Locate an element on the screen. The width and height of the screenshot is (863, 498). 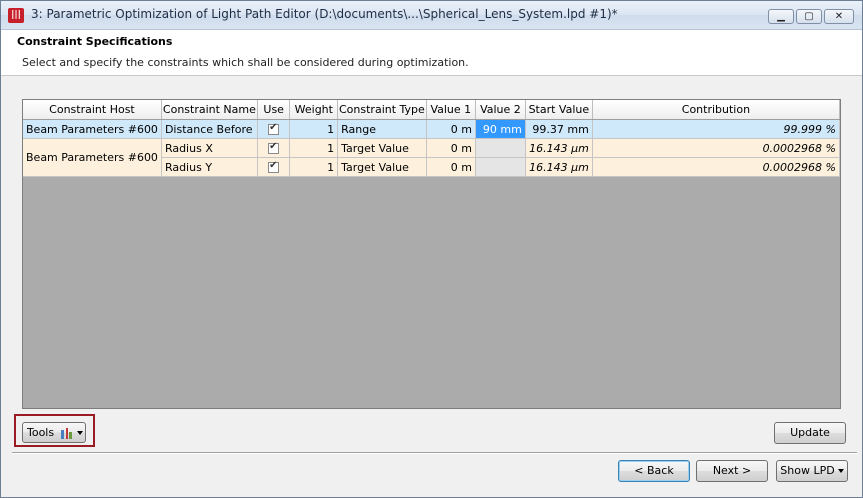
close-button: ✕ is located at coordinates (839, 16).